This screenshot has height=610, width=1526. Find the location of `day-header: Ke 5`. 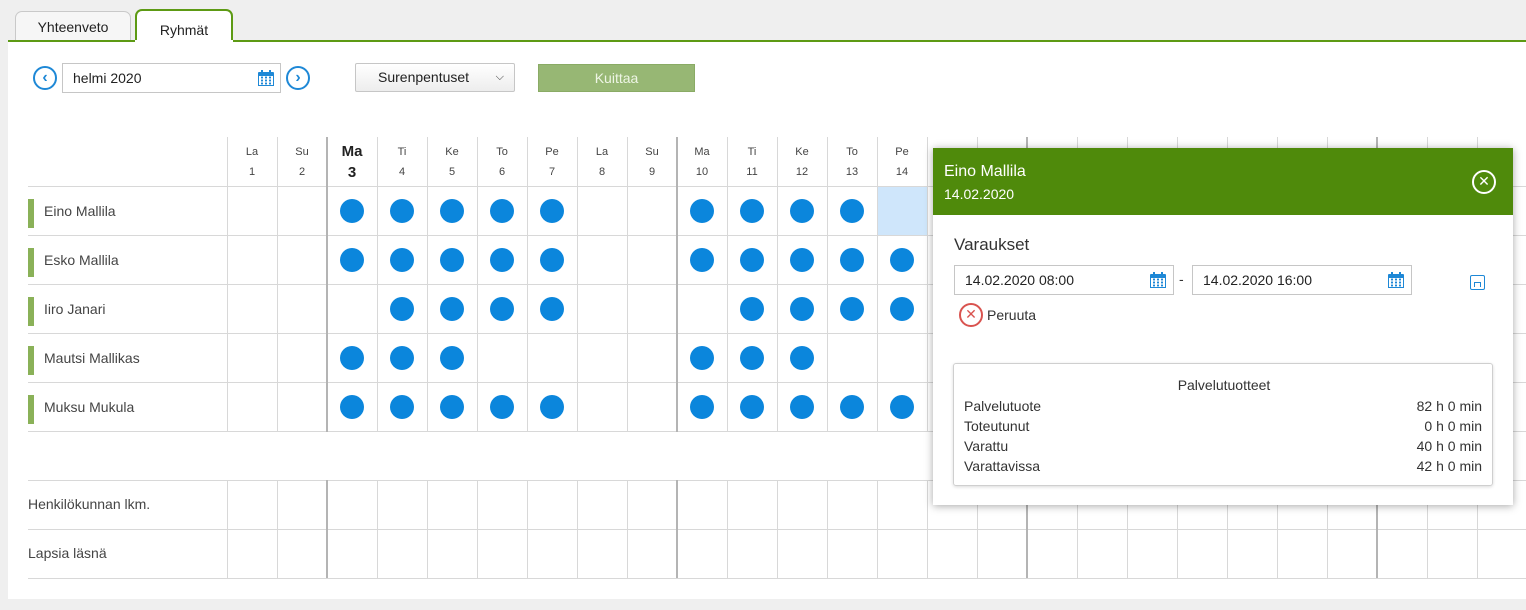

day-header: Ke 5 is located at coordinates (452, 161).